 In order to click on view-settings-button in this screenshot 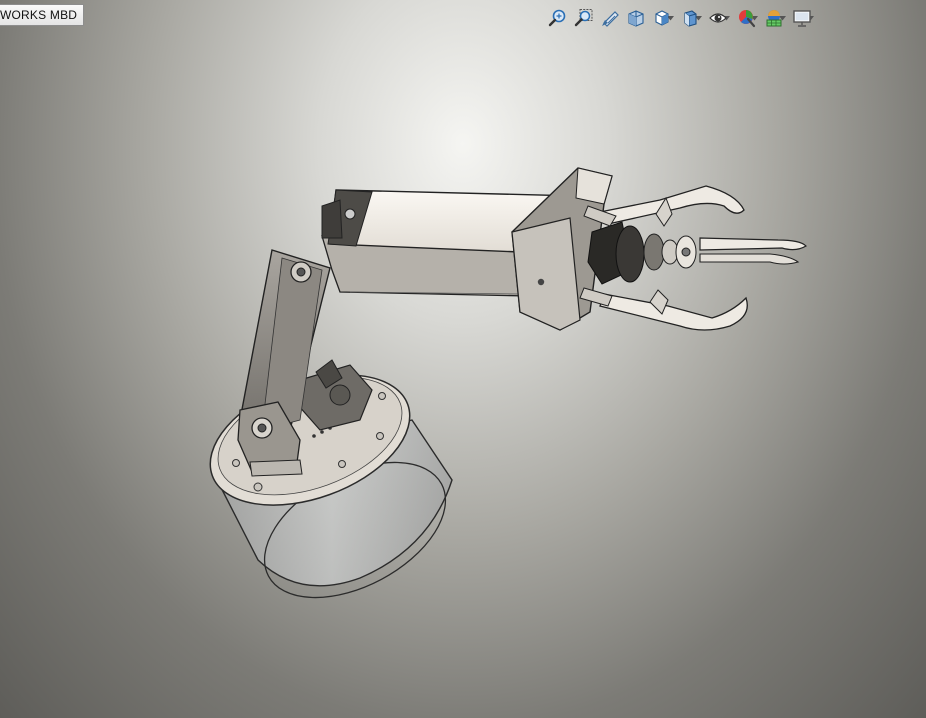, I will do `click(802, 18)`.